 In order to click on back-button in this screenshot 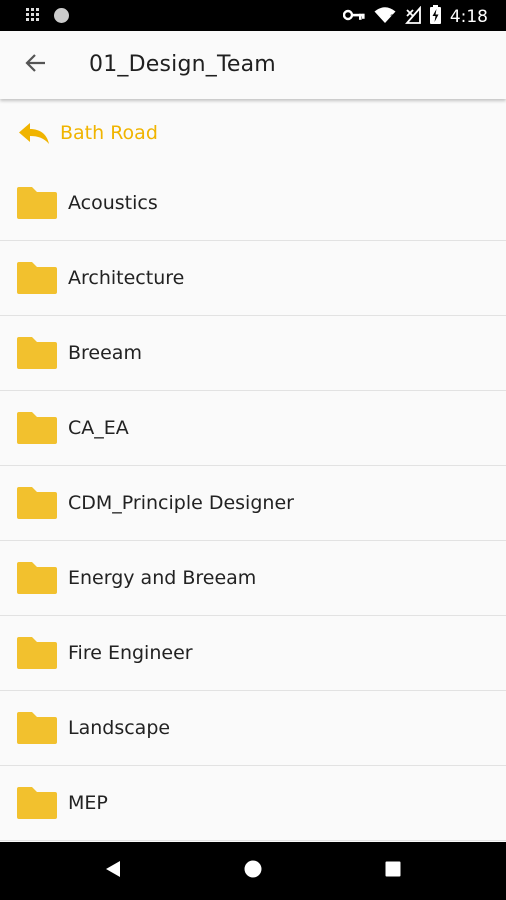, I will do `click(36, 65)`.